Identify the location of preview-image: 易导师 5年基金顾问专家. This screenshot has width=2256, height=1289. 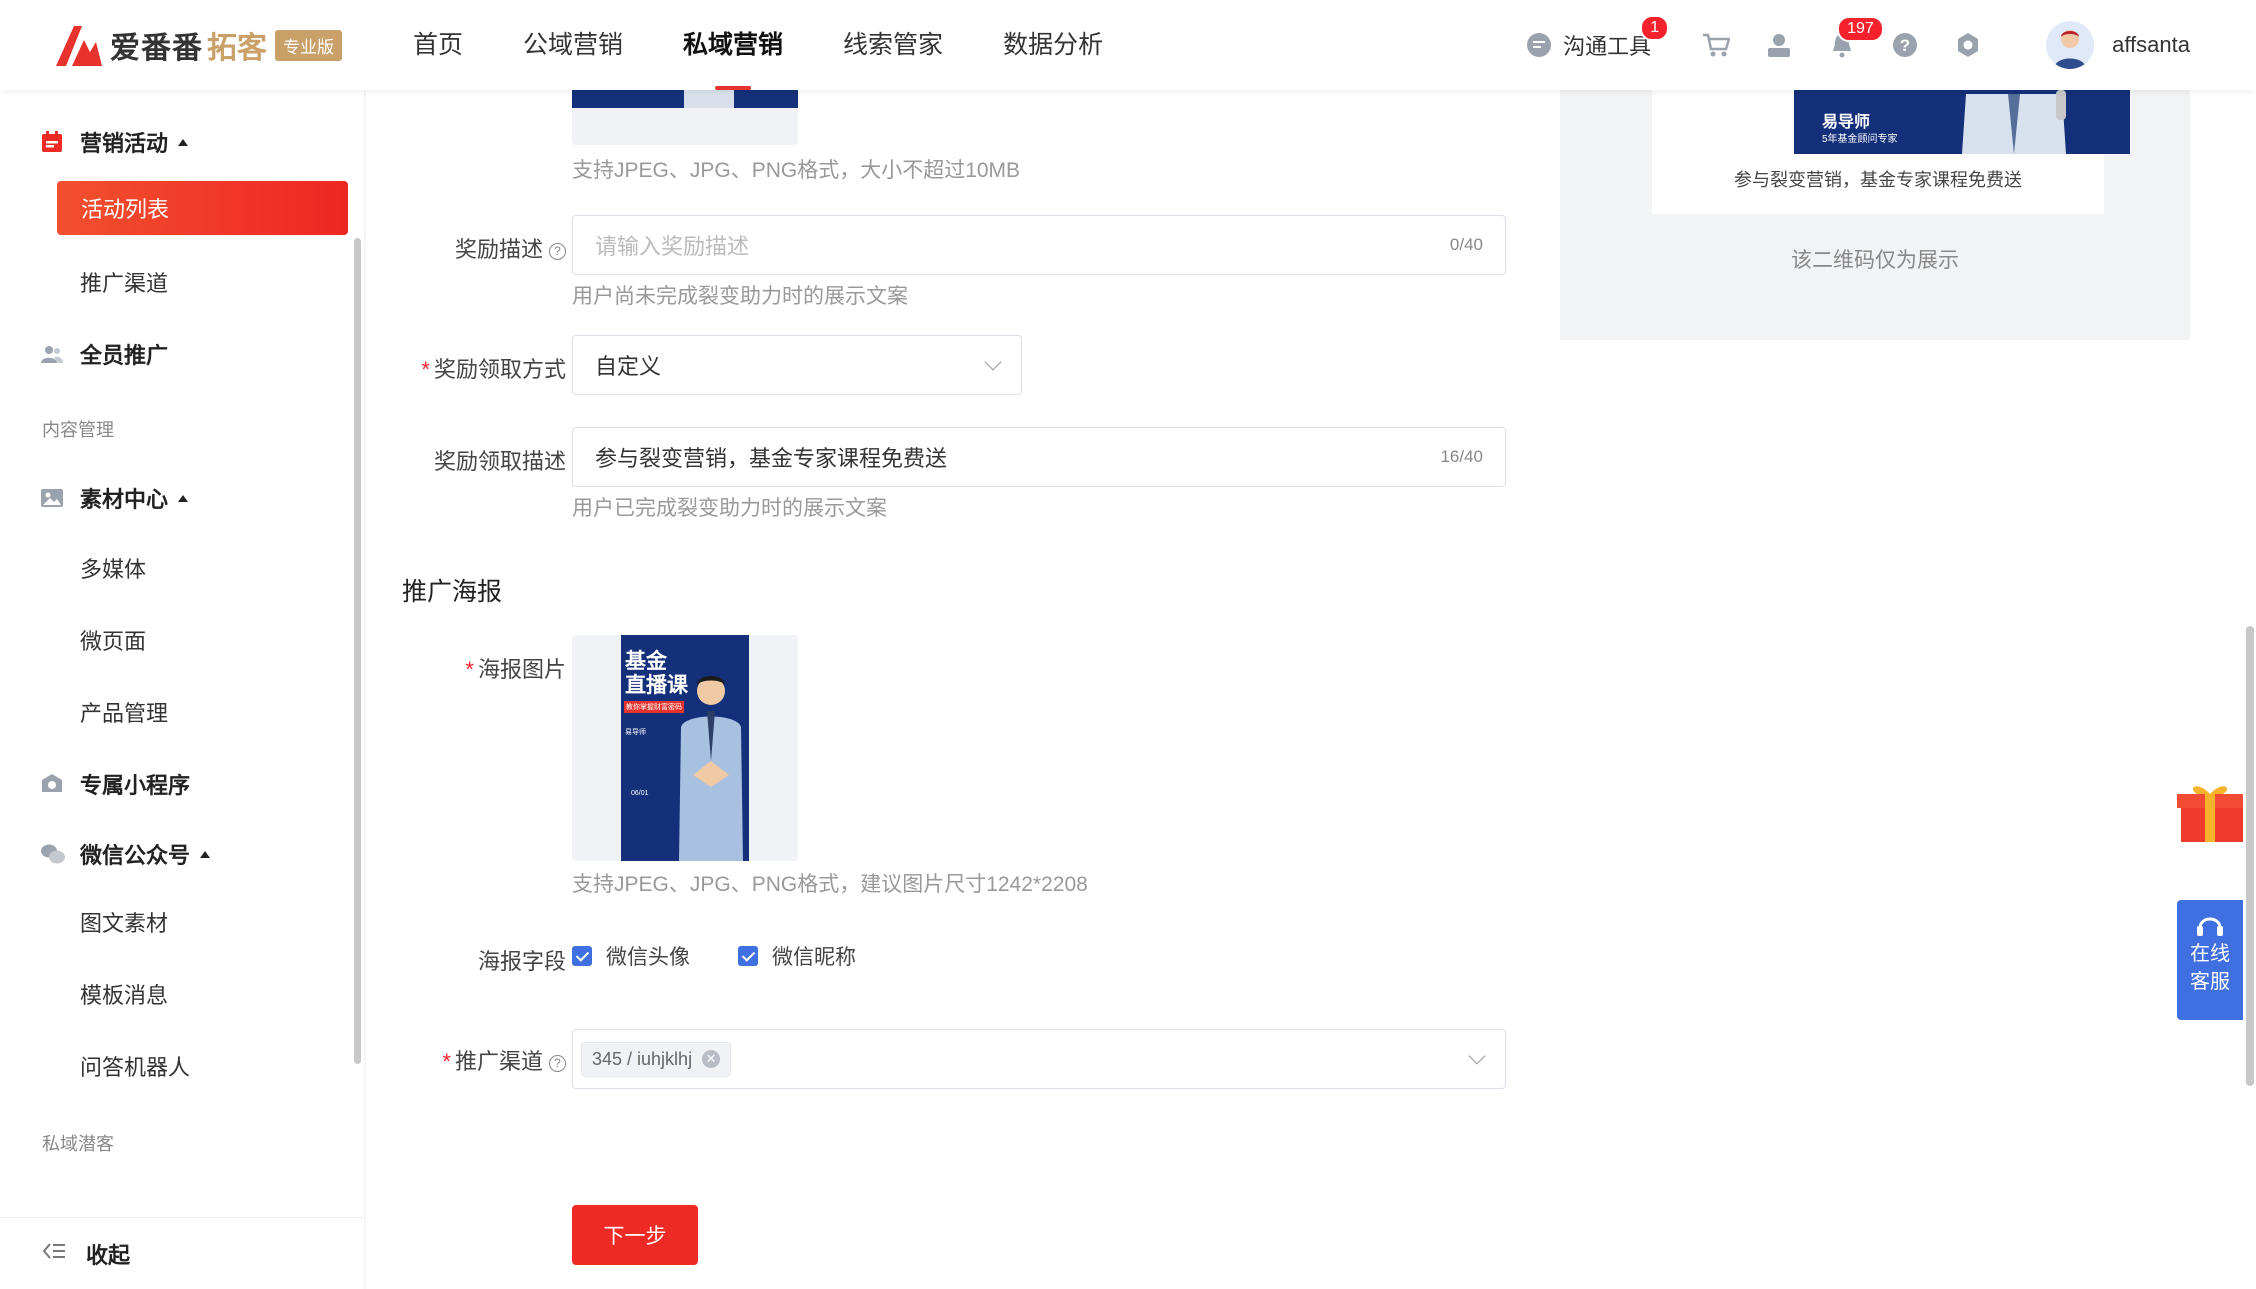
(1962, 122).